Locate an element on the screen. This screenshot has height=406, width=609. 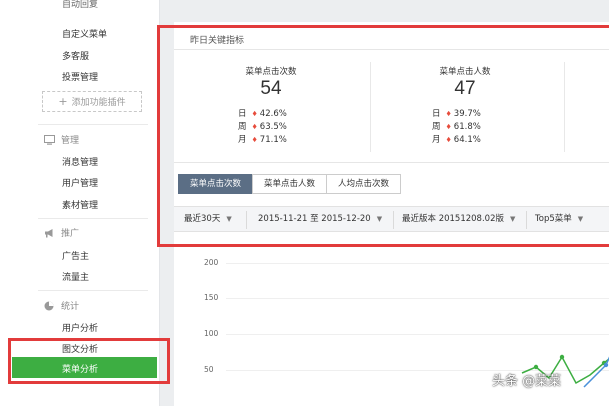
sidebar-group-promote: 推广 is located at coordinates (61, 232).